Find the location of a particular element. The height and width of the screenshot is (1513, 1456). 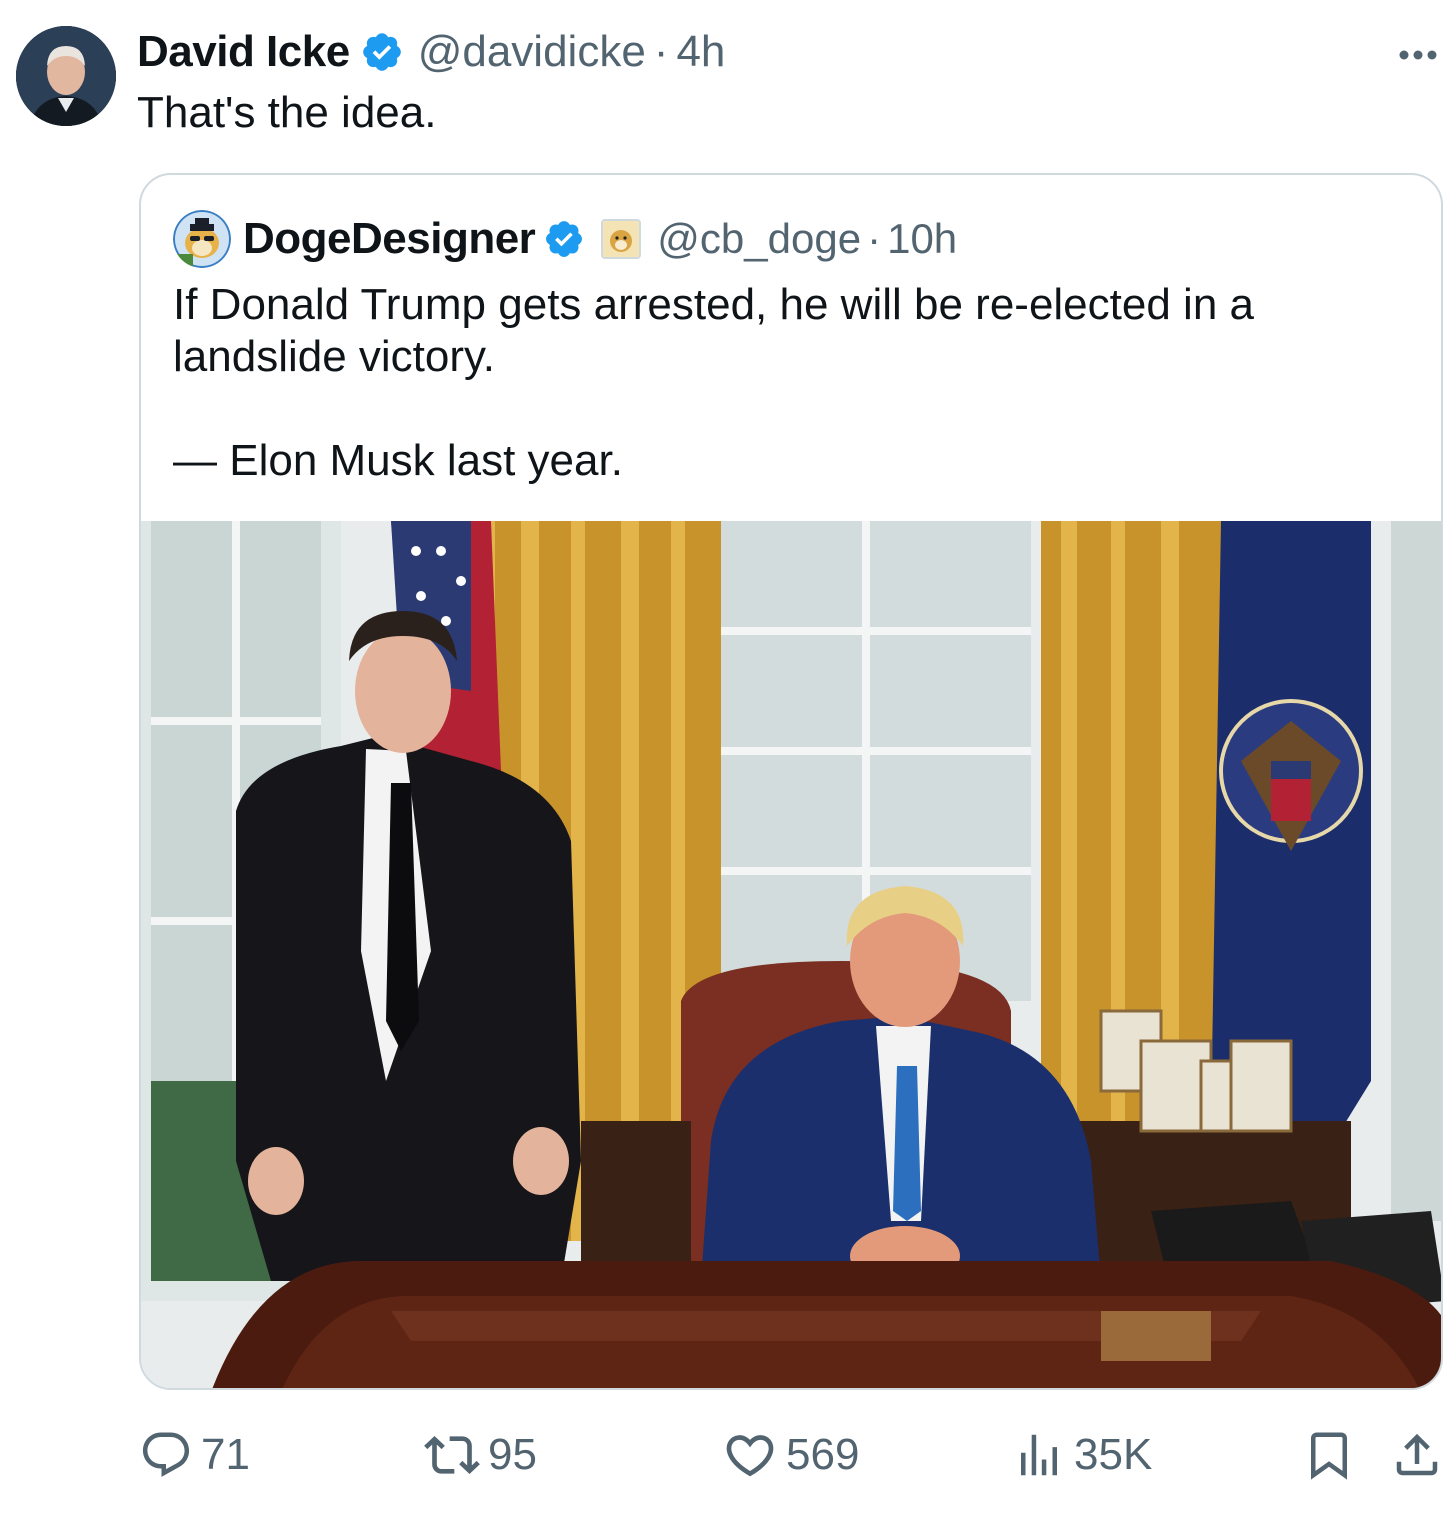

action-bar: 71 95 569 35K is located at coordinates (728, 1455).